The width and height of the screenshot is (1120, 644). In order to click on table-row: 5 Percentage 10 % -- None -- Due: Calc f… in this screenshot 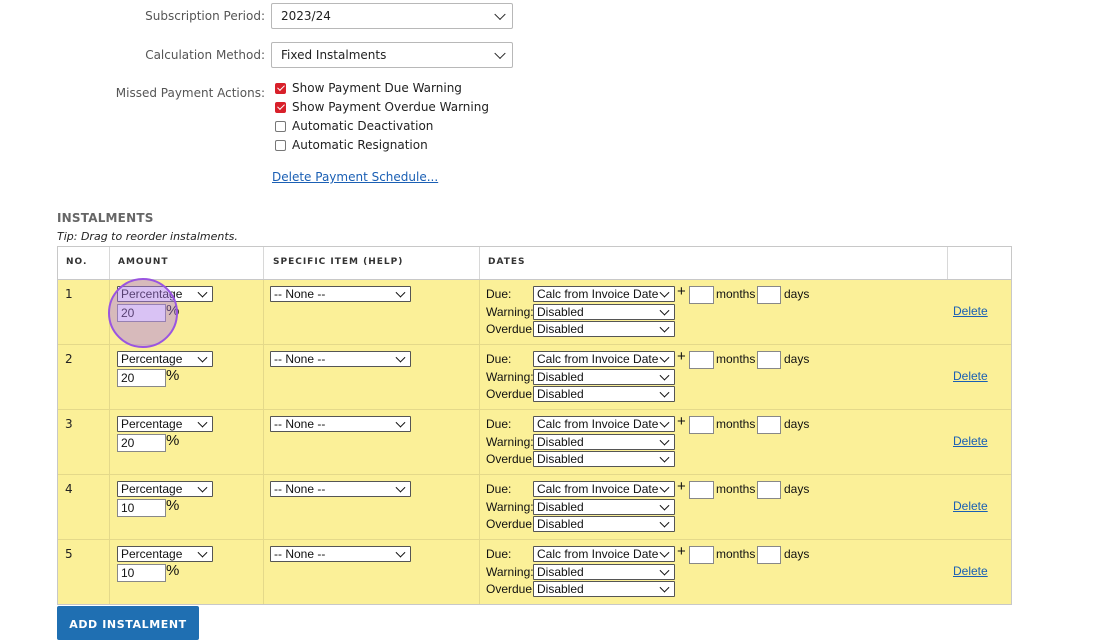, I will do `click(534, 571)`.